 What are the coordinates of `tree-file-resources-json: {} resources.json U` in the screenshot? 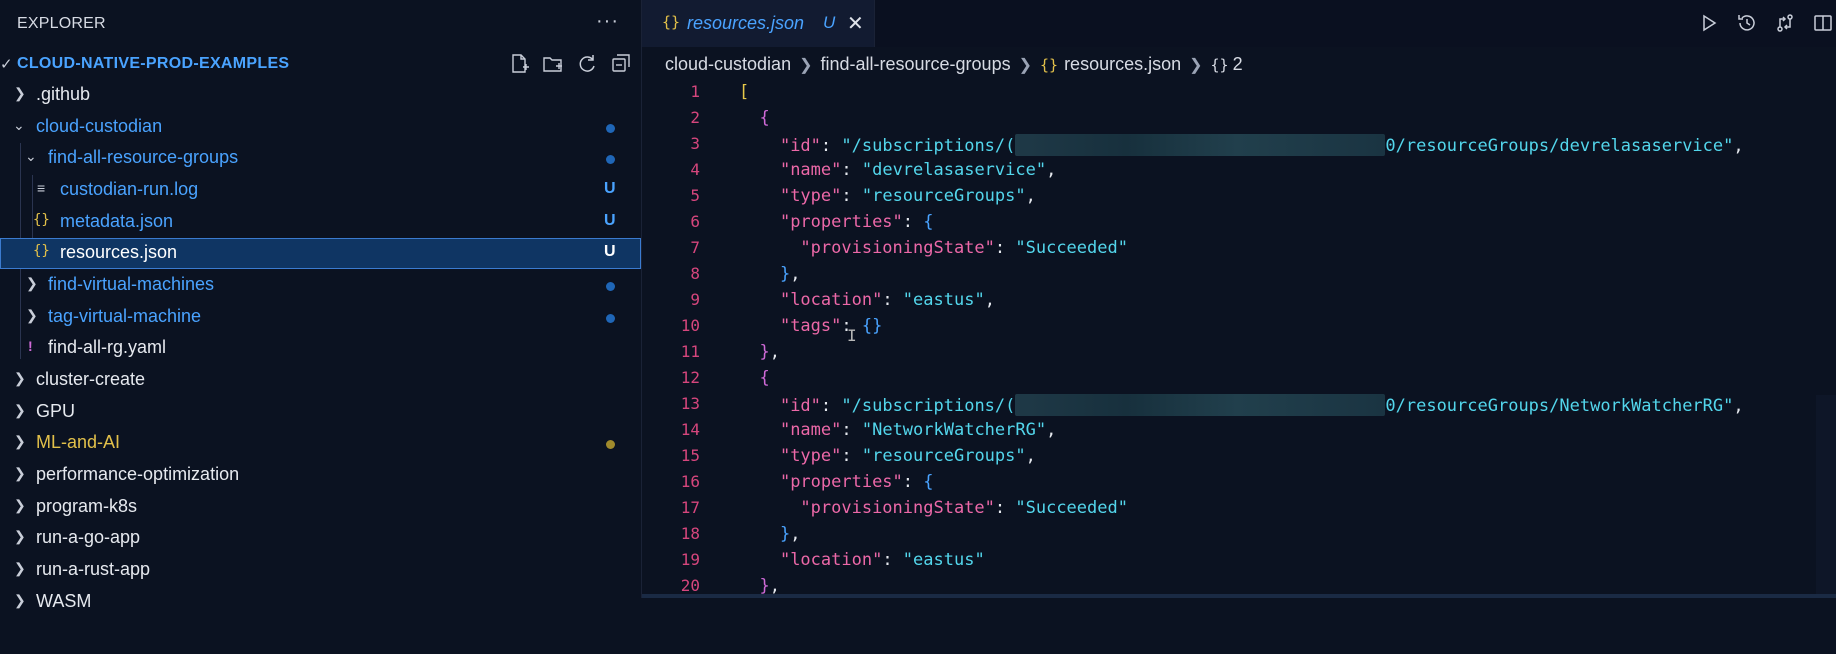 It's located at (320, 253).